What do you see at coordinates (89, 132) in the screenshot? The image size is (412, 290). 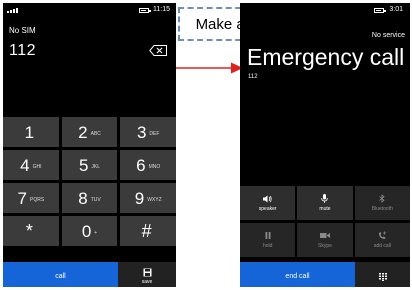 I see `key-2: 2 ABC` at bounding box center [89, 132].